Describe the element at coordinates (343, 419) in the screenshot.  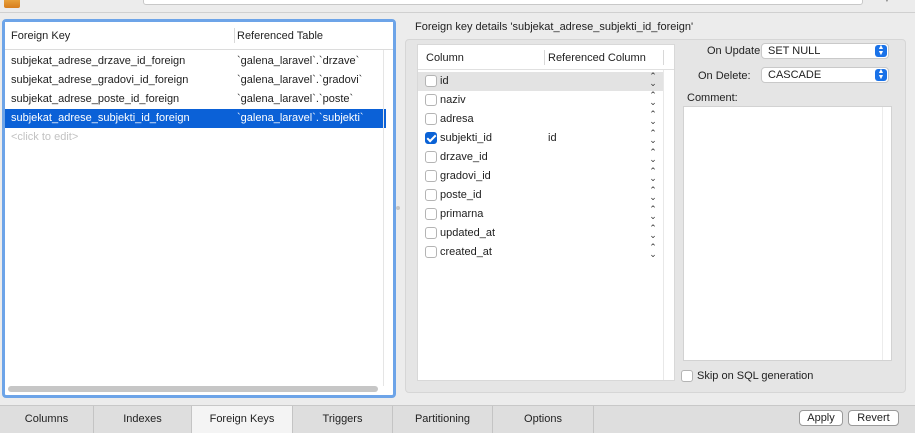
I see `tab-triggers: Triggers` at that location.